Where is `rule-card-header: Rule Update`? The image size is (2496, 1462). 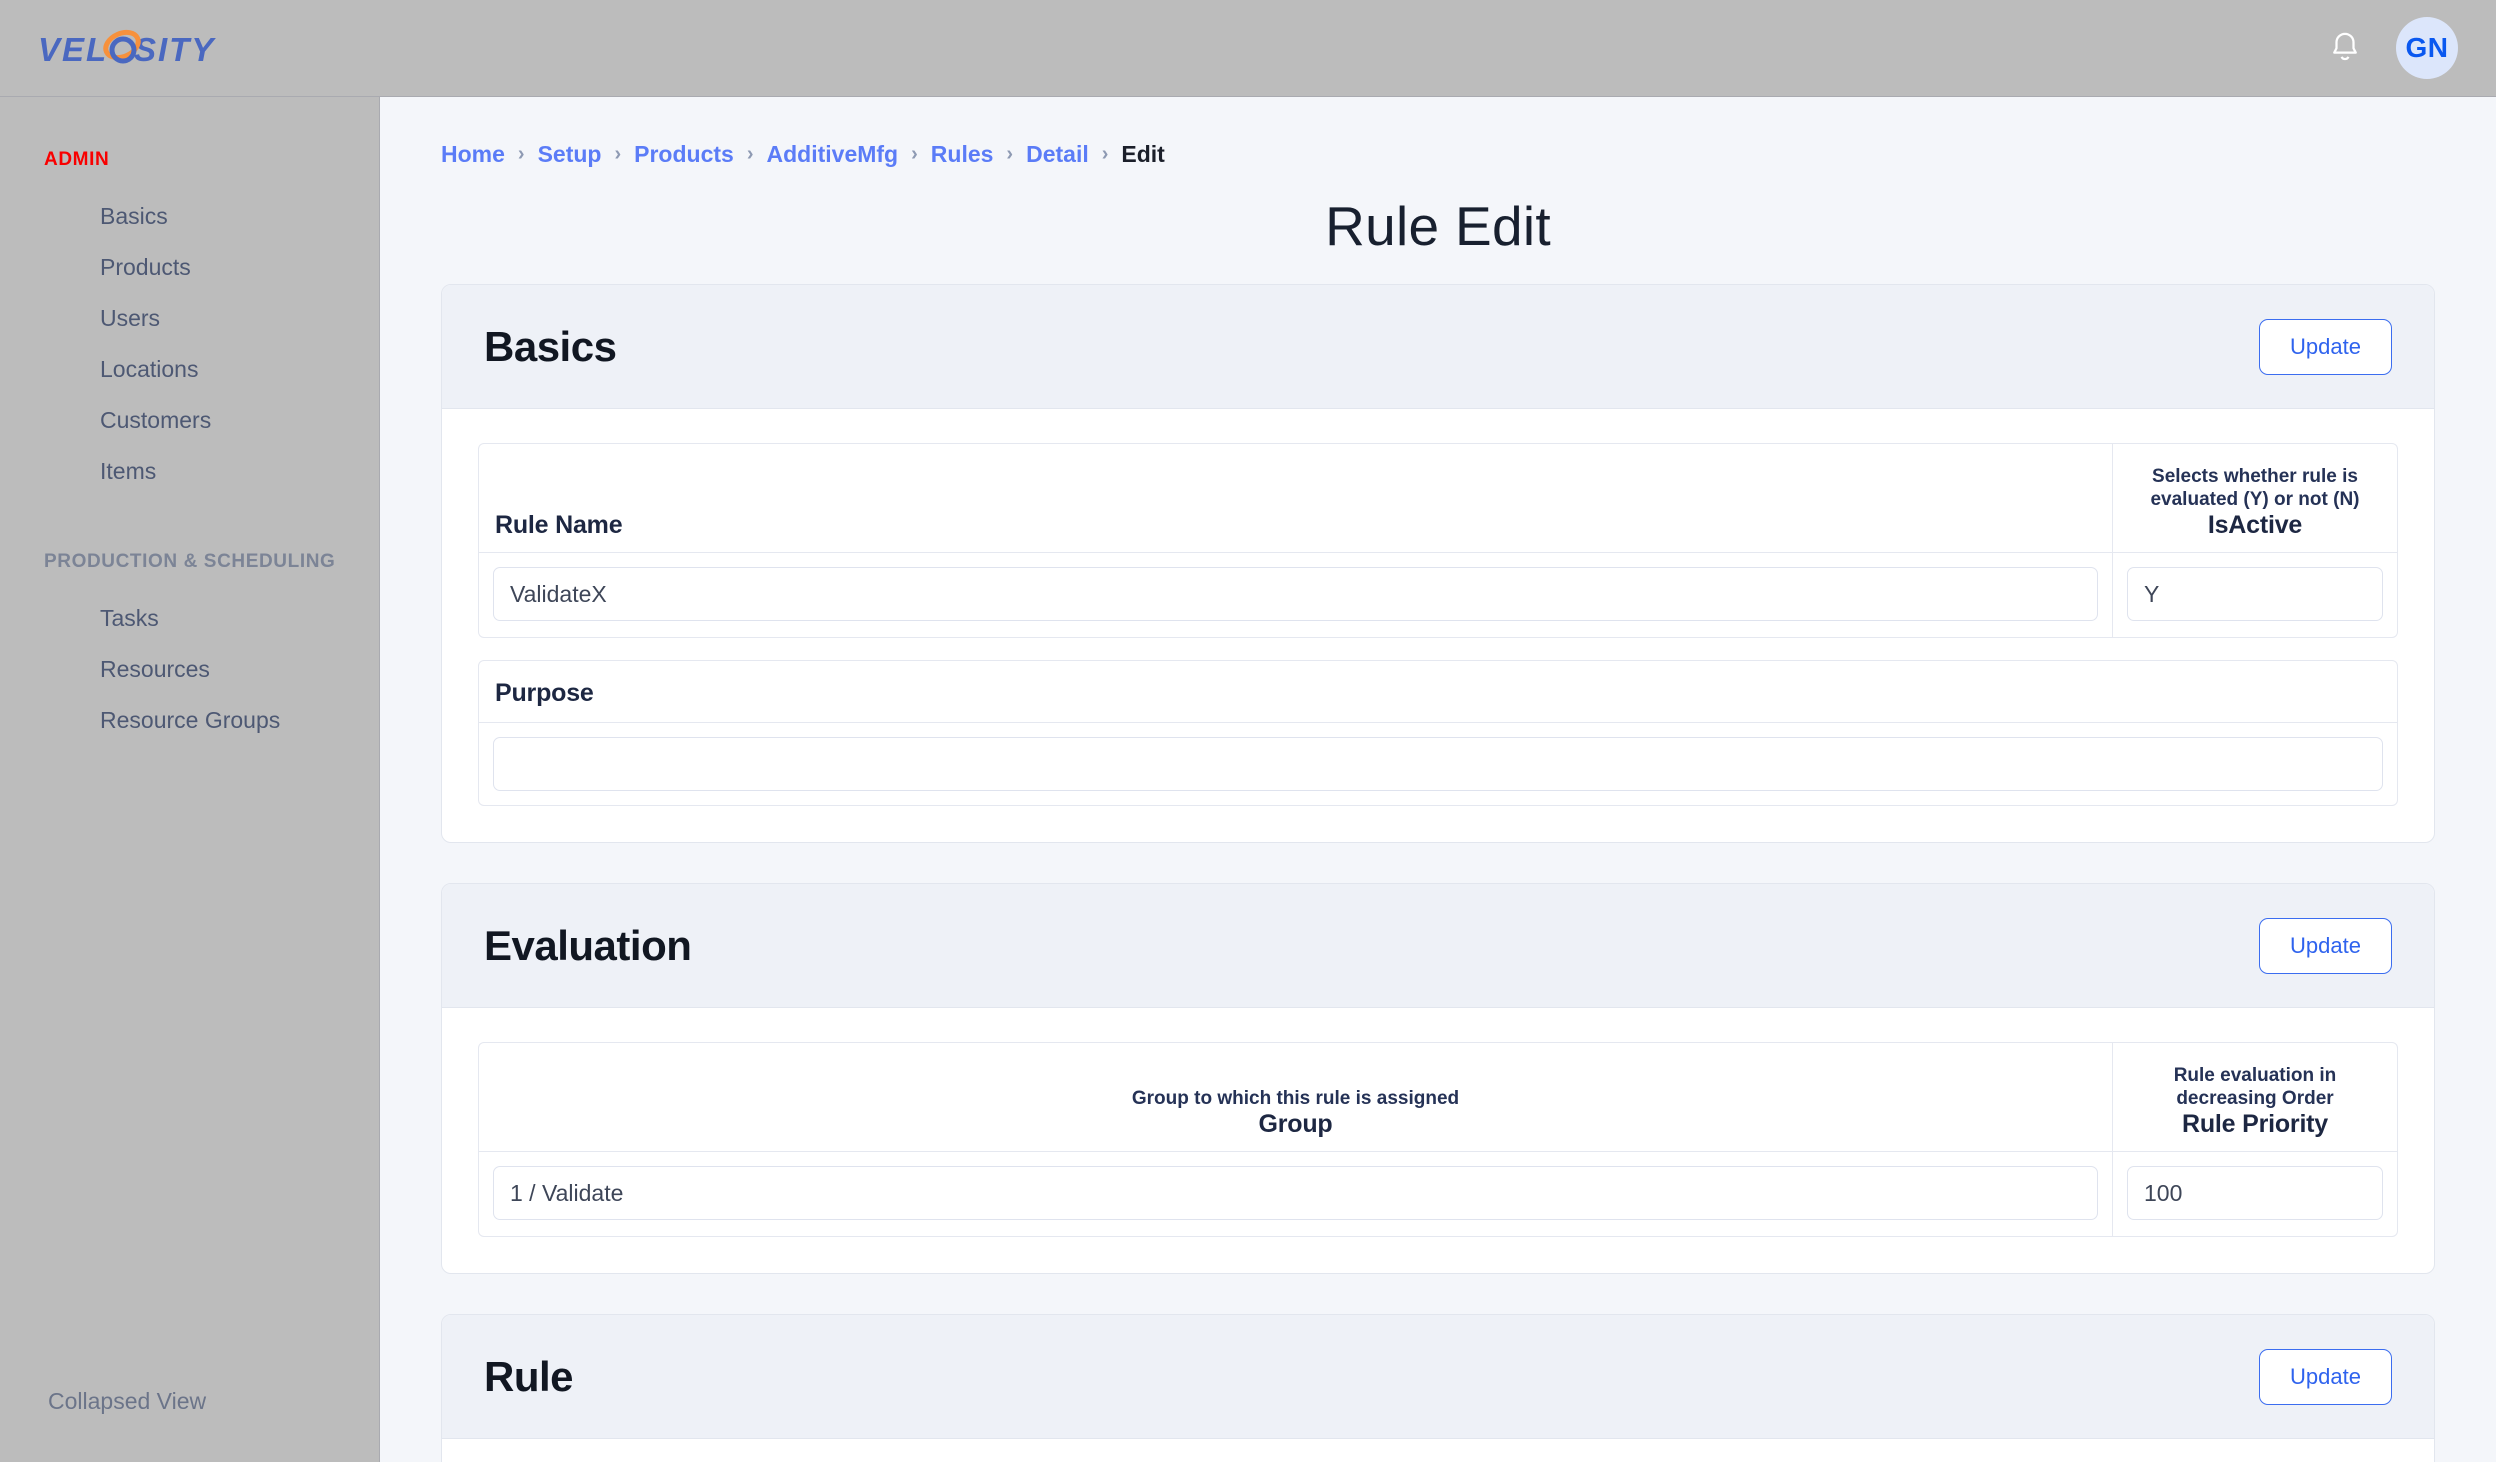
rule-card-header: Rule Update is located at coordinates (1438, 1377).